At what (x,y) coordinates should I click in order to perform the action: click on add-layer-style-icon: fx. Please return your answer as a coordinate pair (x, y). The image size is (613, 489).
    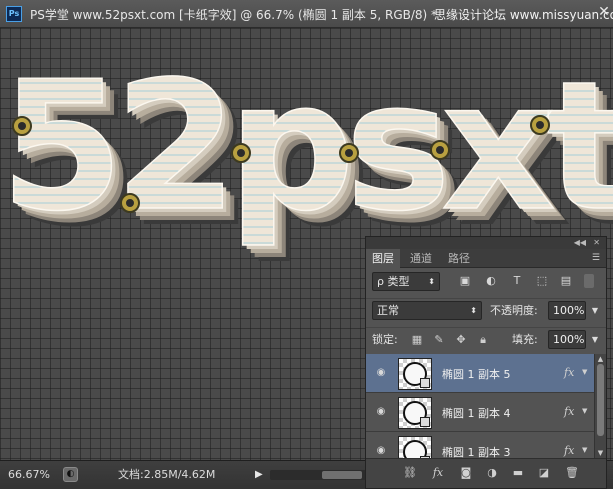
    Looking at the image, I should click on (438, 473).